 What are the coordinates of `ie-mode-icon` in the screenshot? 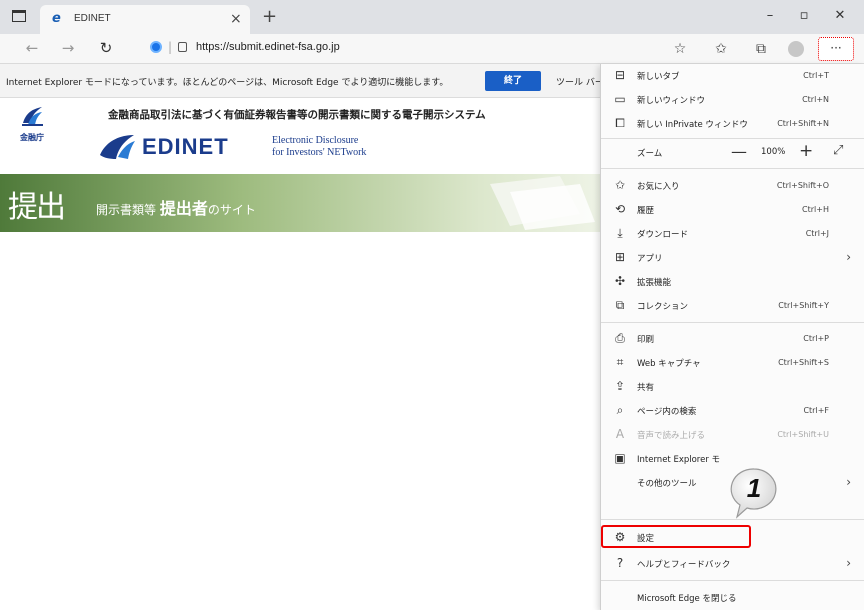 It's located at (156, 47).